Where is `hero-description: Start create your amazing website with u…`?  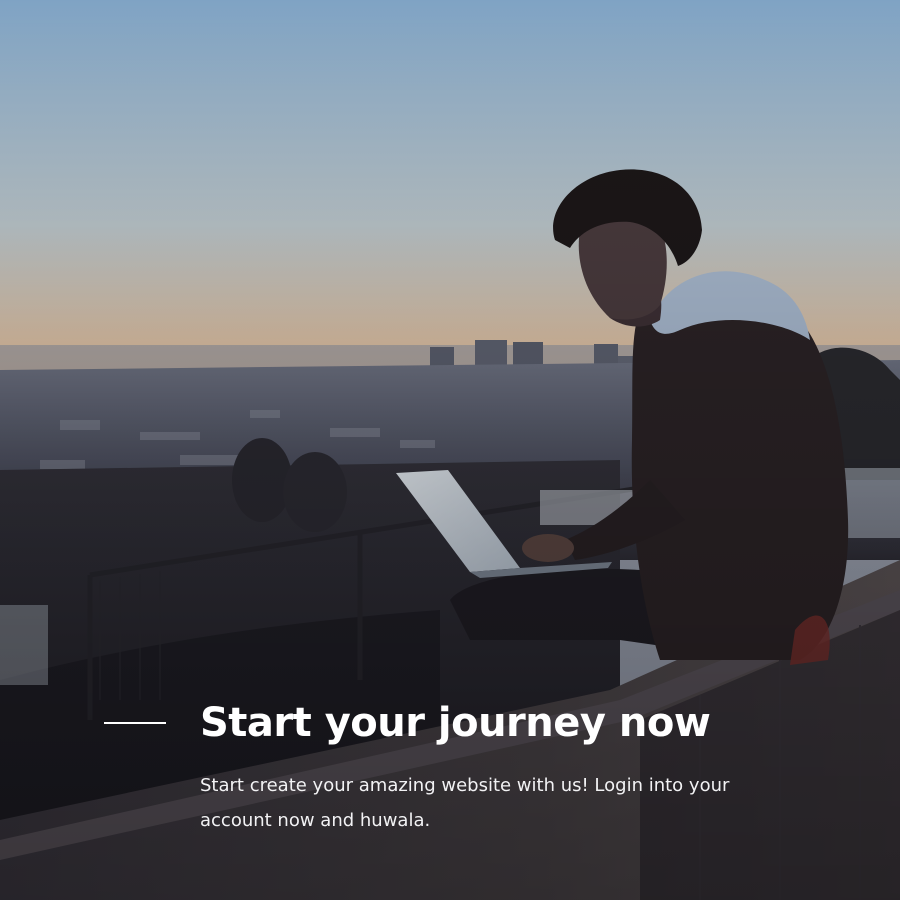
hero-description: Start create your amazing website with u… is located at coordinates (465, 803).